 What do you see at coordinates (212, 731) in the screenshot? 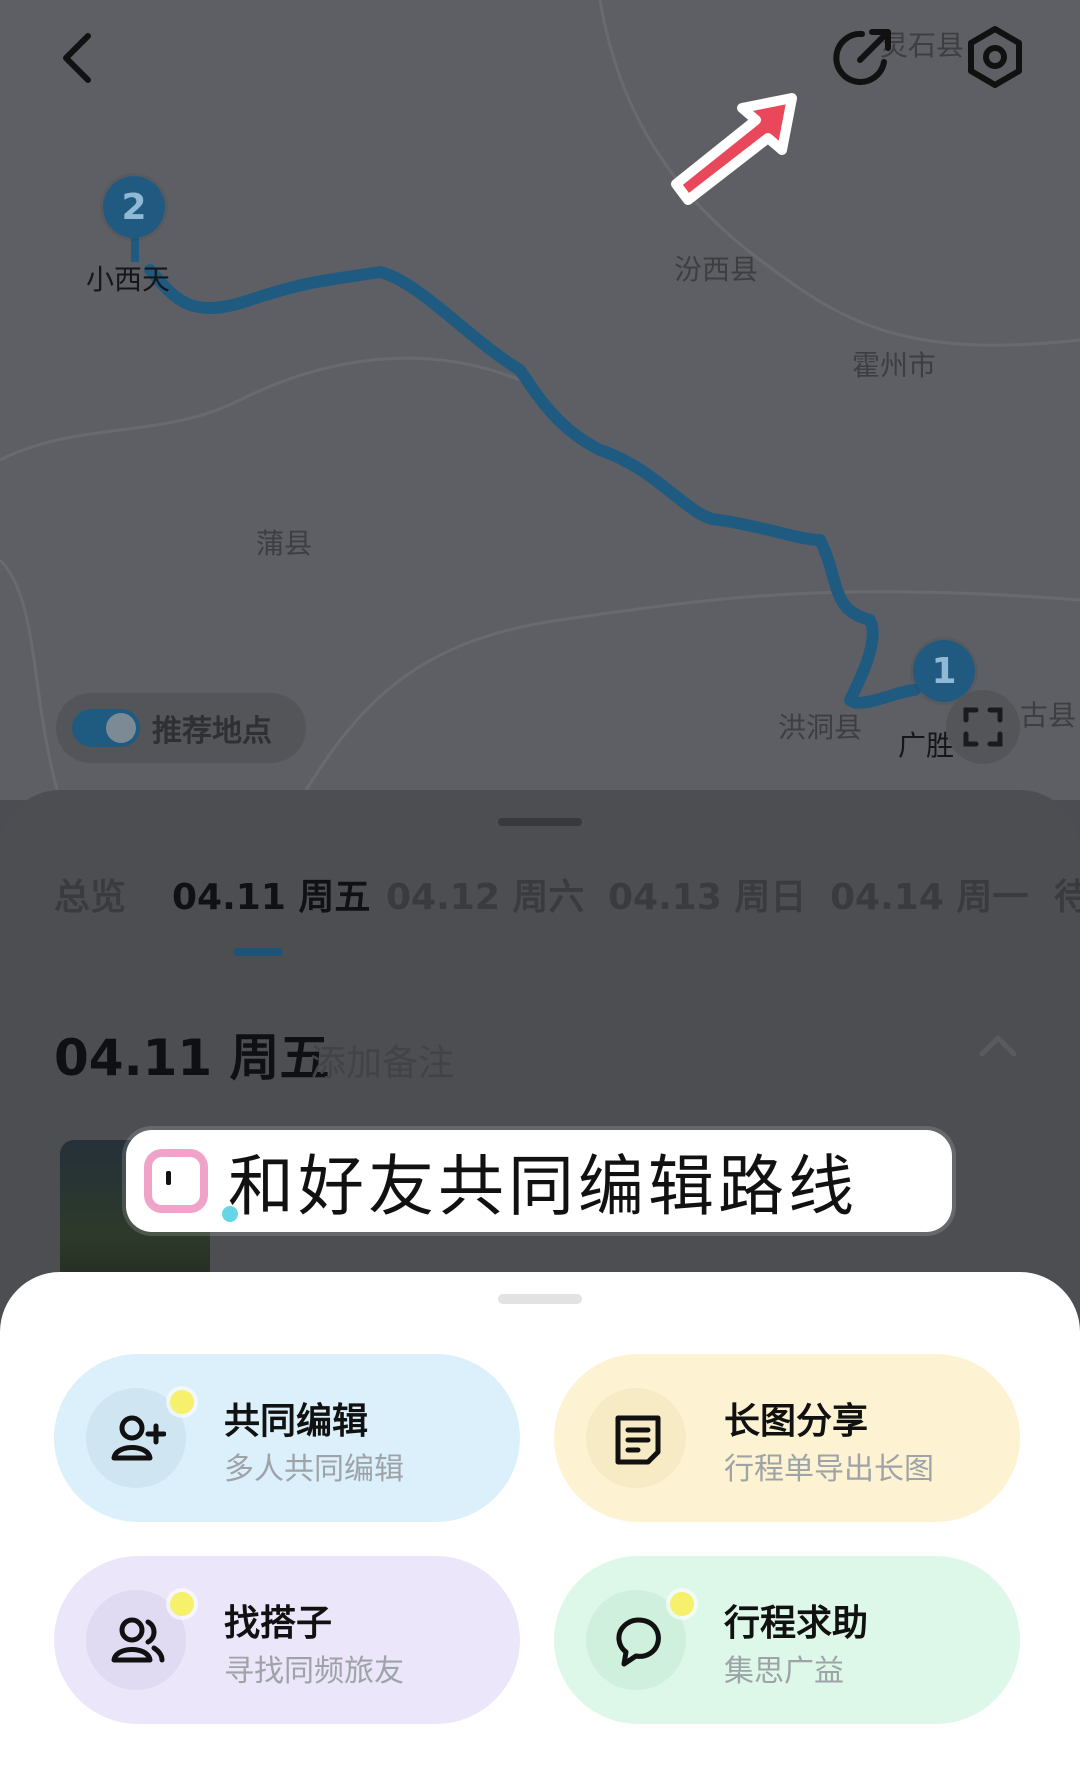
I see `recommend-label: 推荐地点` at bounding box center [212, 731].